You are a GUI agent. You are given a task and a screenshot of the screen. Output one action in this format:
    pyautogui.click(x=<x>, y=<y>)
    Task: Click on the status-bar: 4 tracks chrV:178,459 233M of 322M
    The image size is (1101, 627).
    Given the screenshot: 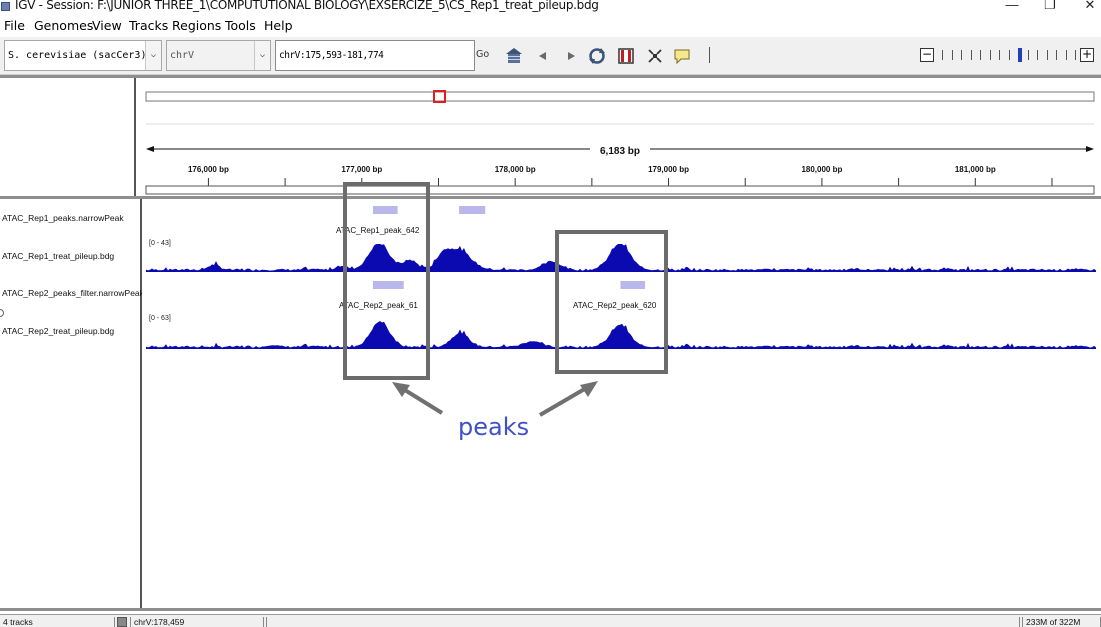 What is the action you would take?
    pyautogui.click(x=550, y=620)
    